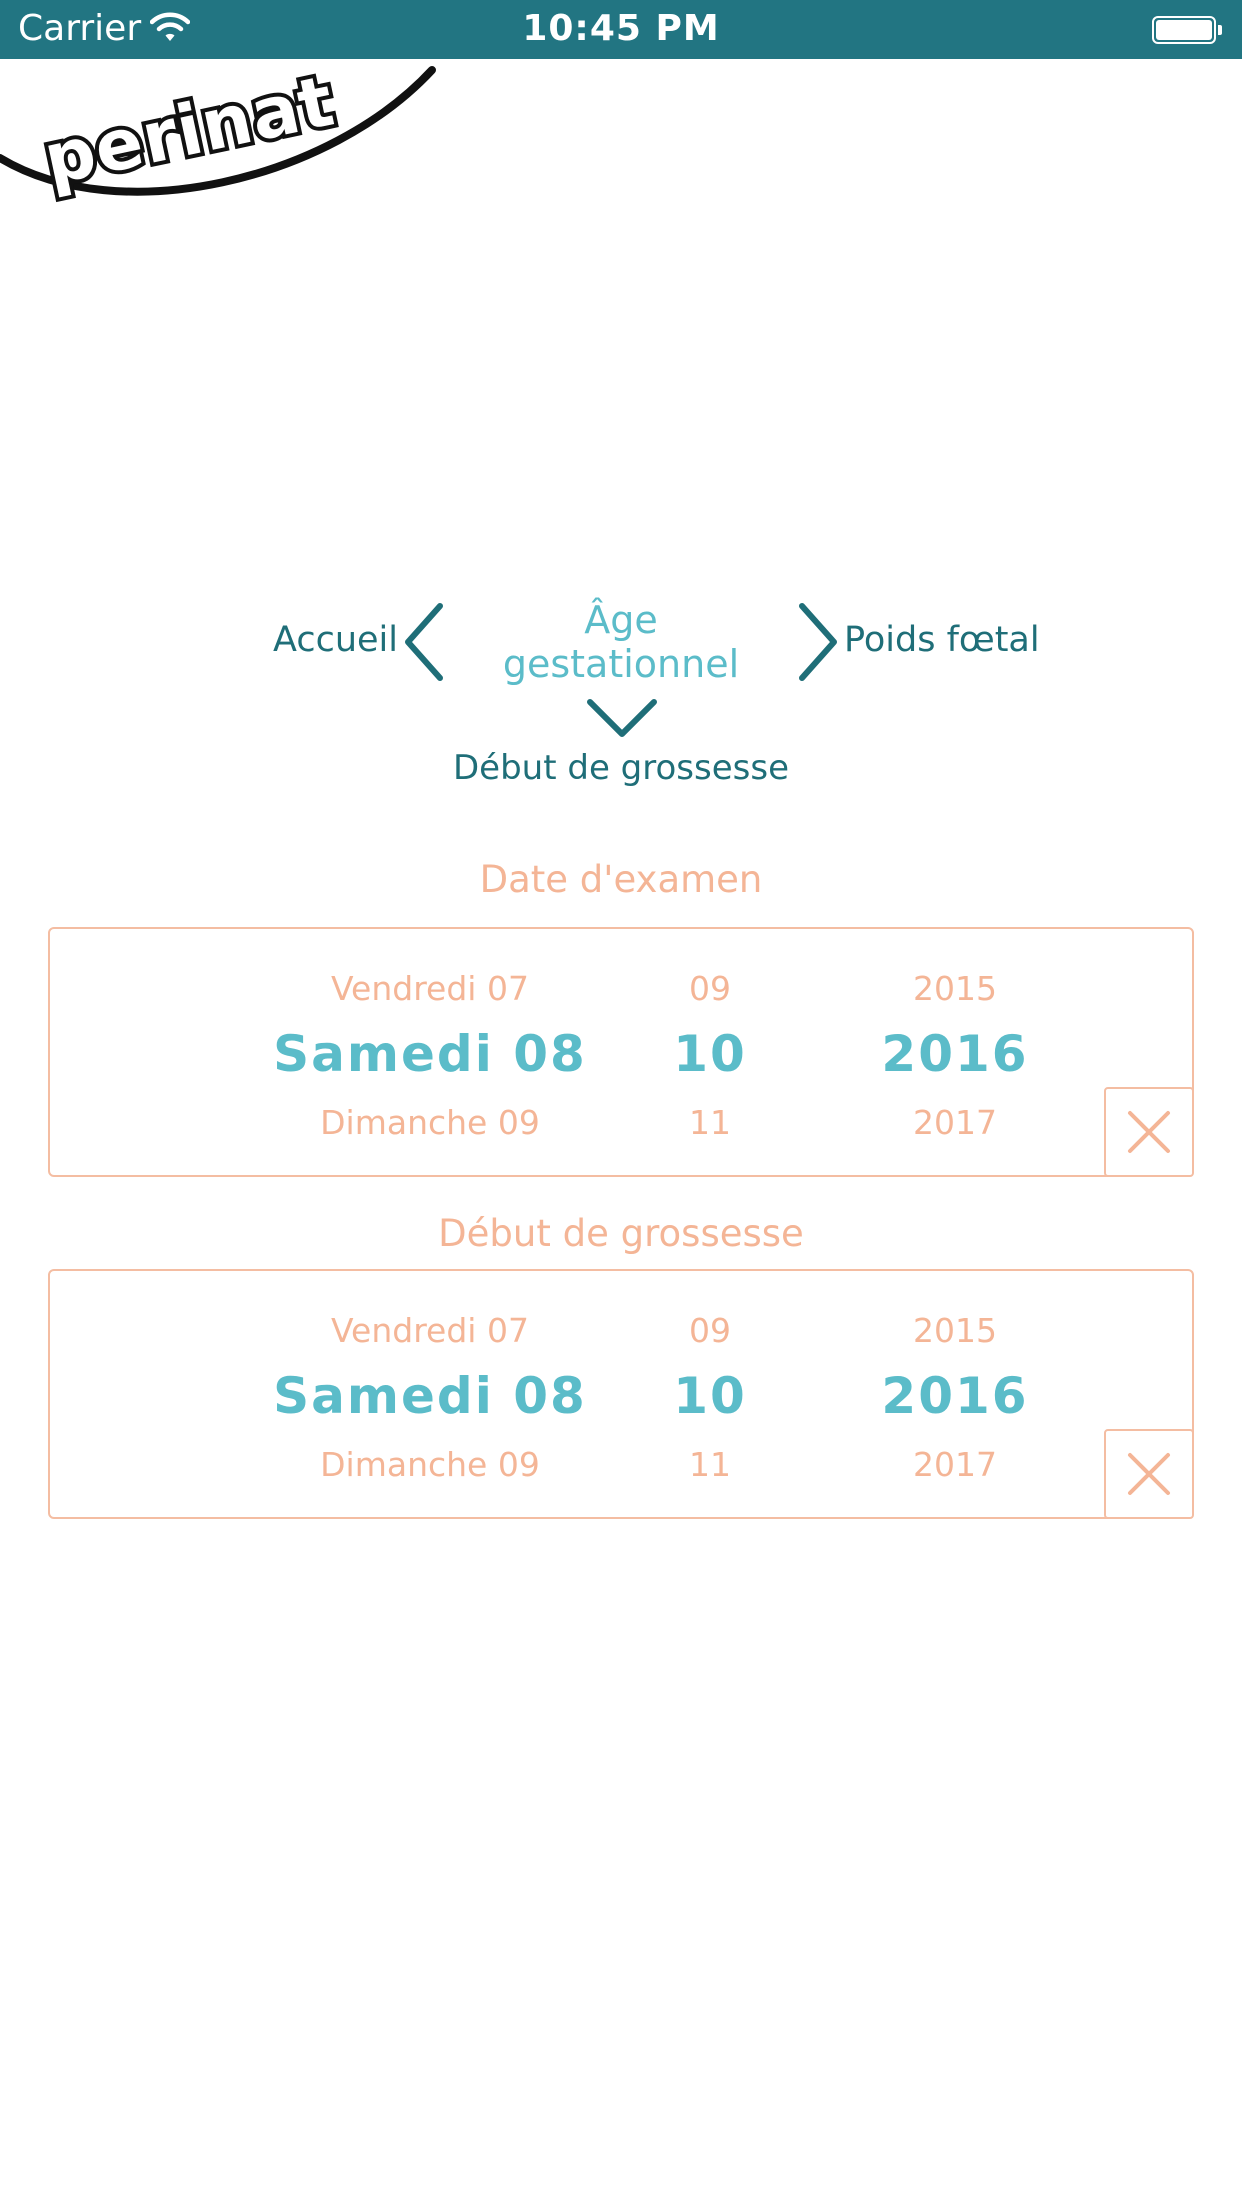 This screenshot has height=2208, width=1242. What do you see at coordinates (189, 130) in the screenshot?
I see `svg-text: perinat` at bounding box center [189, 130].